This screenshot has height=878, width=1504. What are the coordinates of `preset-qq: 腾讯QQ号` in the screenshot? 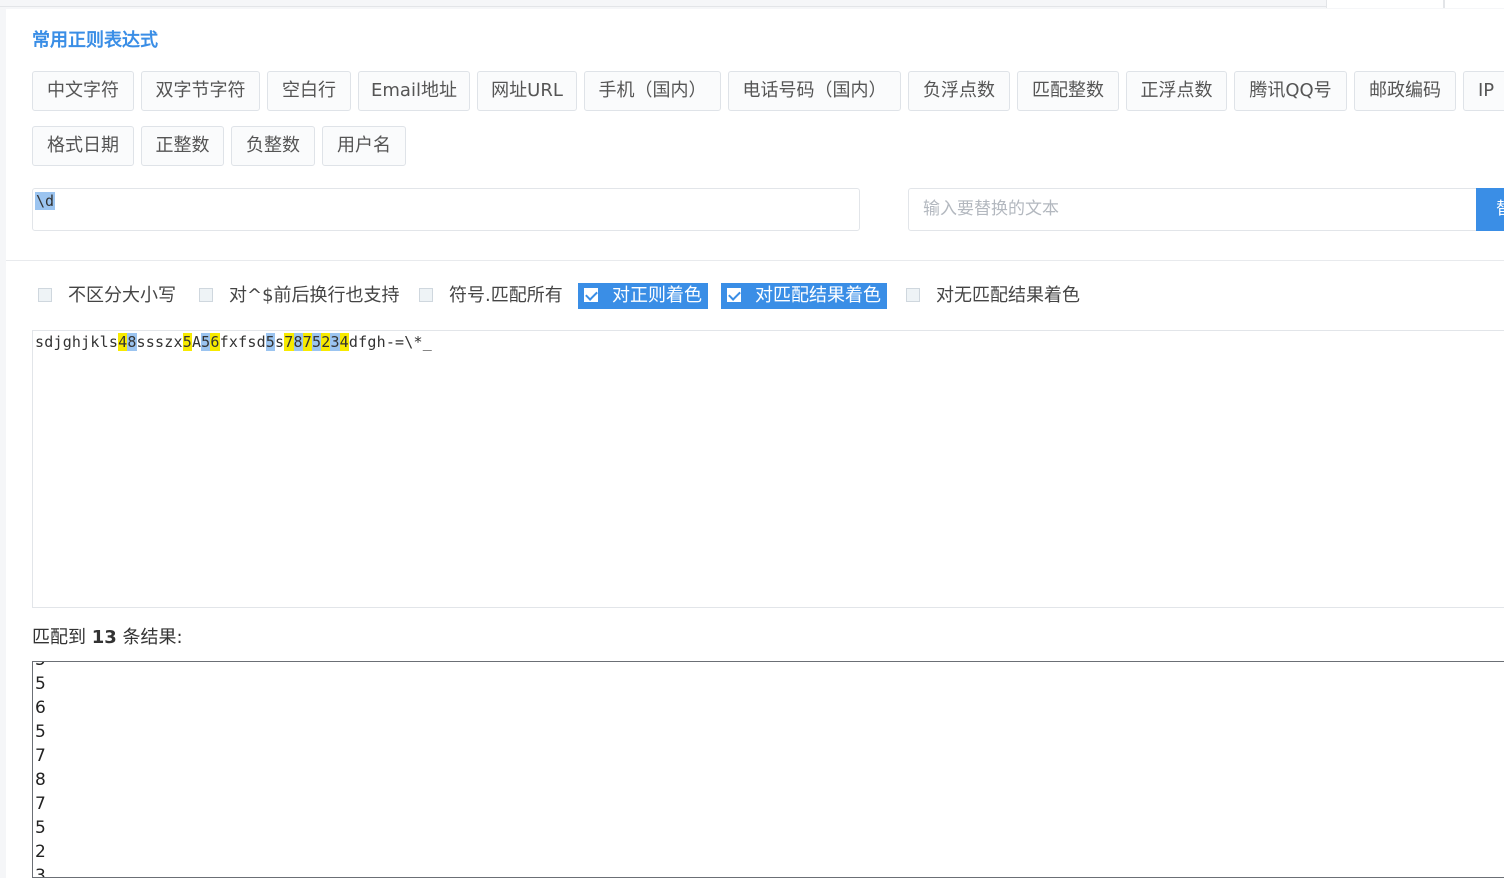 It's located at (1290, 91).